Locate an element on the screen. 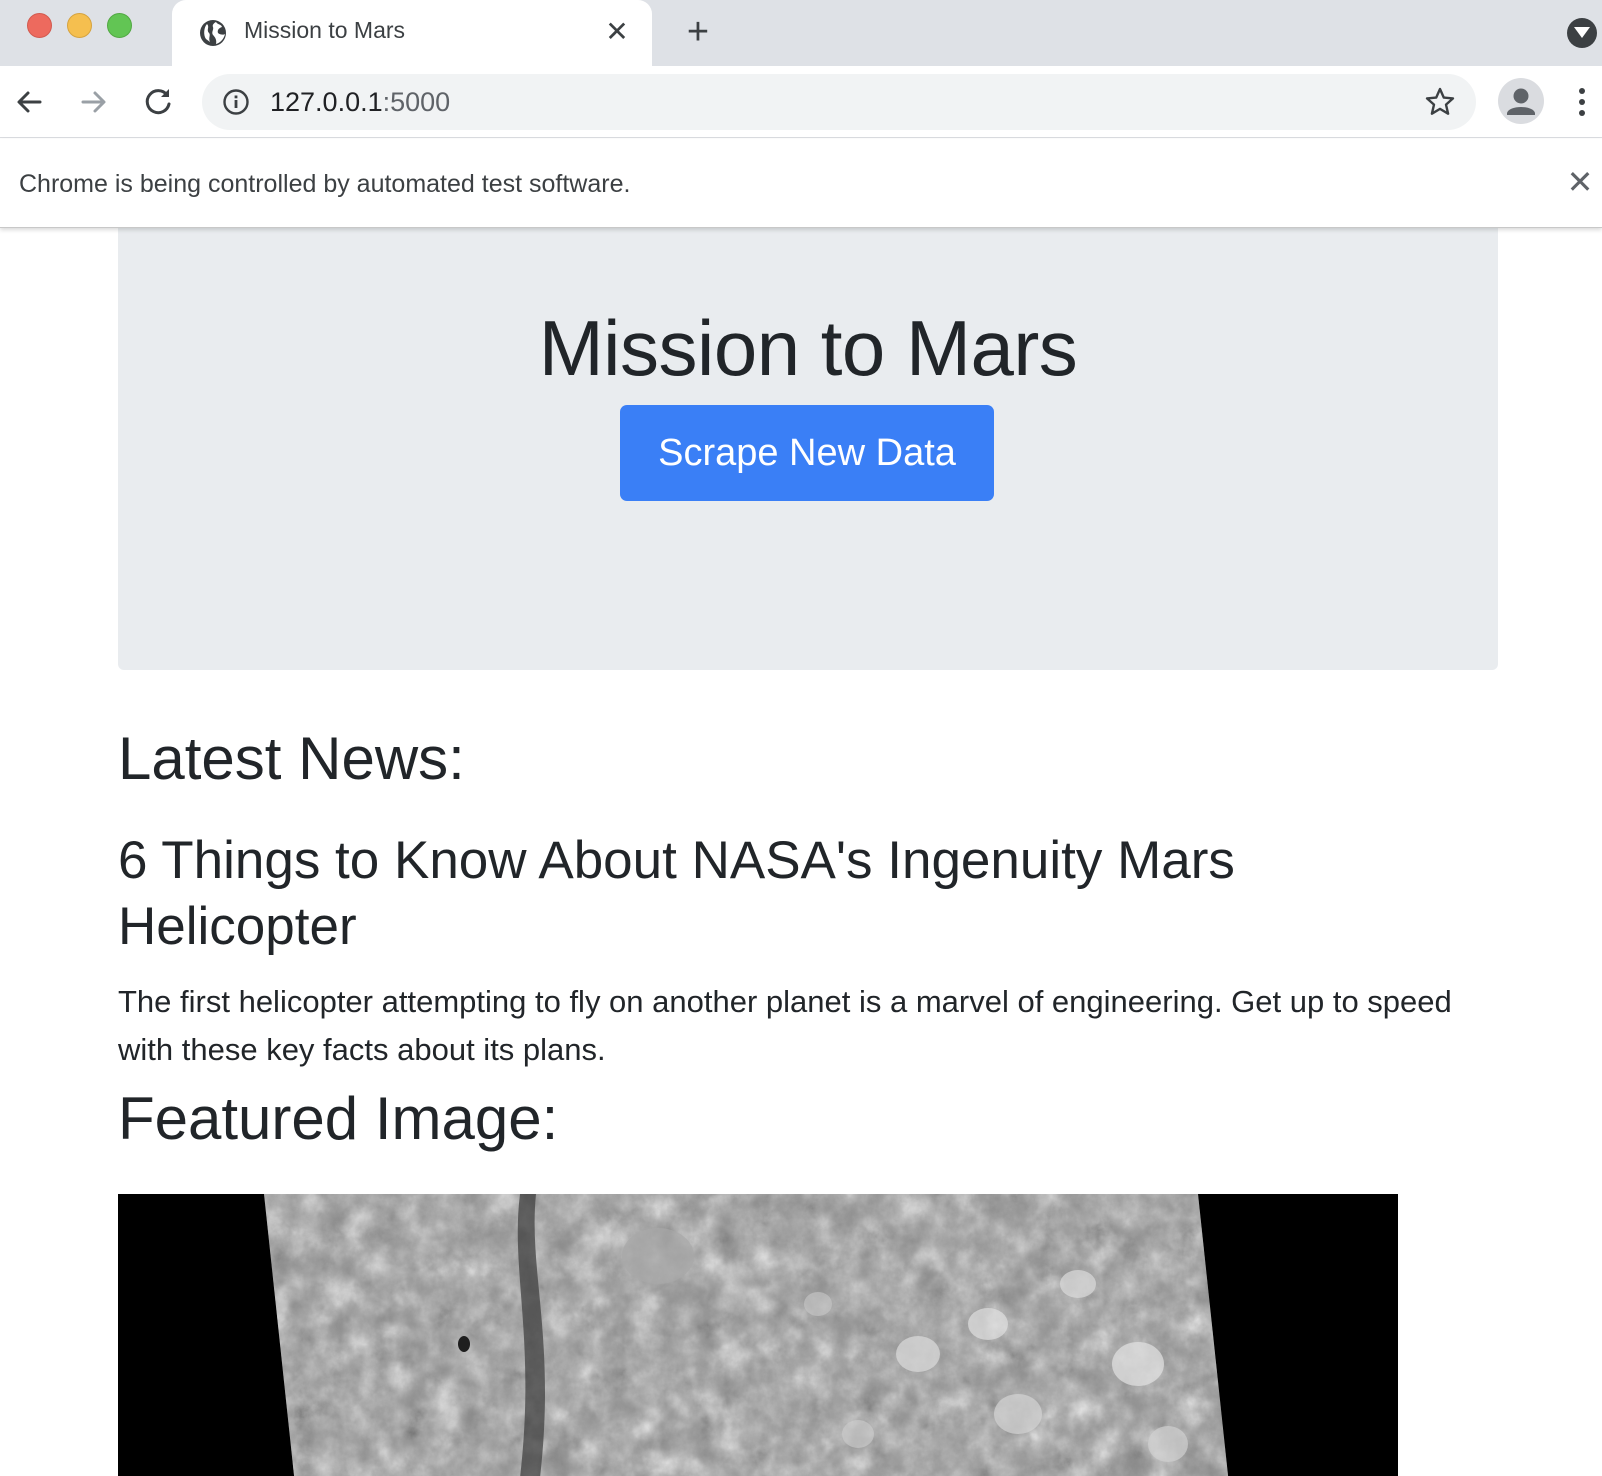 This screenshot has height=1476, width=1602. avatar-icon is located at coordinates (1521, 101).